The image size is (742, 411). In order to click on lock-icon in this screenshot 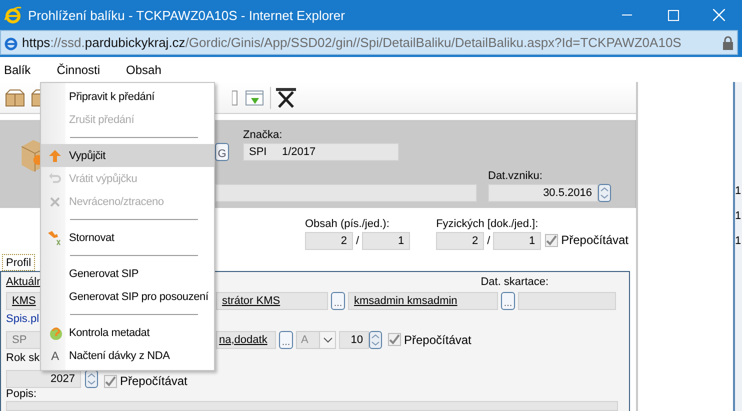, I will do `click(728, 43)`.